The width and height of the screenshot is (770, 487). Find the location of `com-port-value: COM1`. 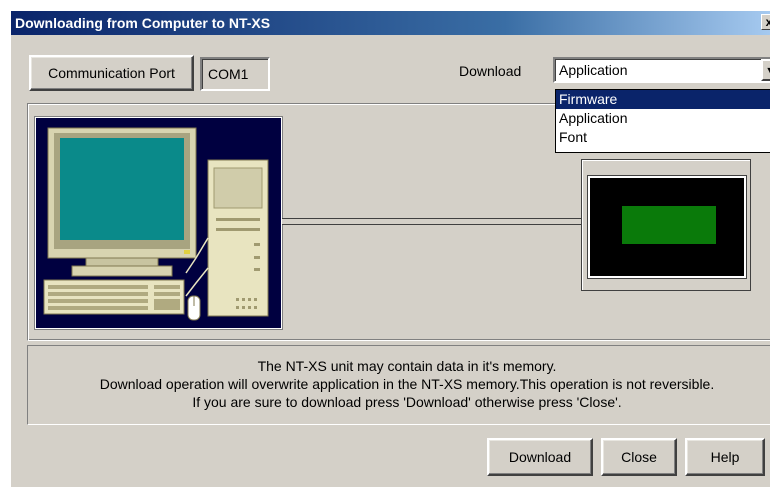

com-port-value: COM1 is located at coordinates (228, 74).